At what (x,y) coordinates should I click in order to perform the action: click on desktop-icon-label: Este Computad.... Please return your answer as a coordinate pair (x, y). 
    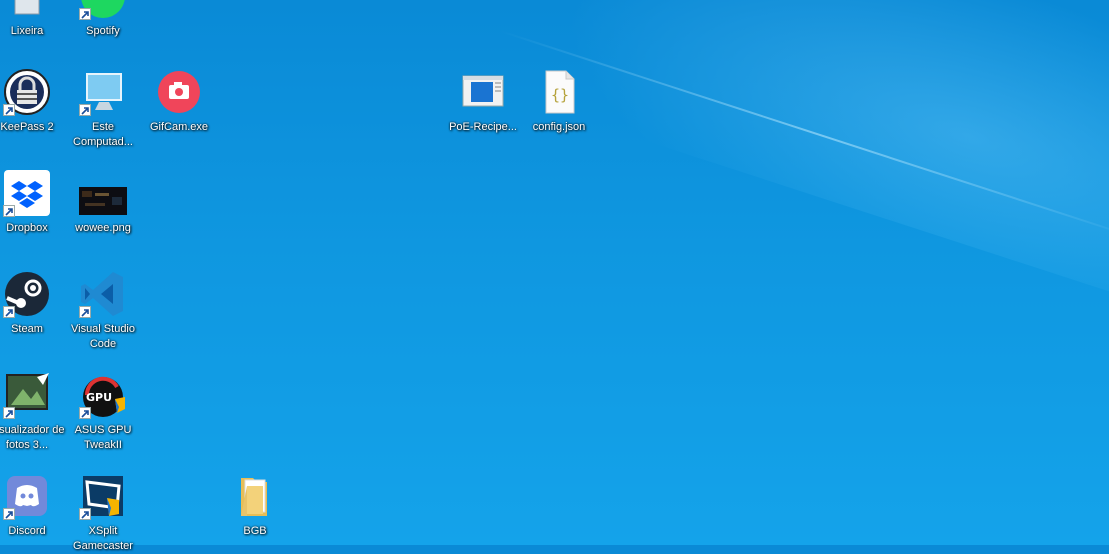
    Looking at the image, I should click on (103, 134).